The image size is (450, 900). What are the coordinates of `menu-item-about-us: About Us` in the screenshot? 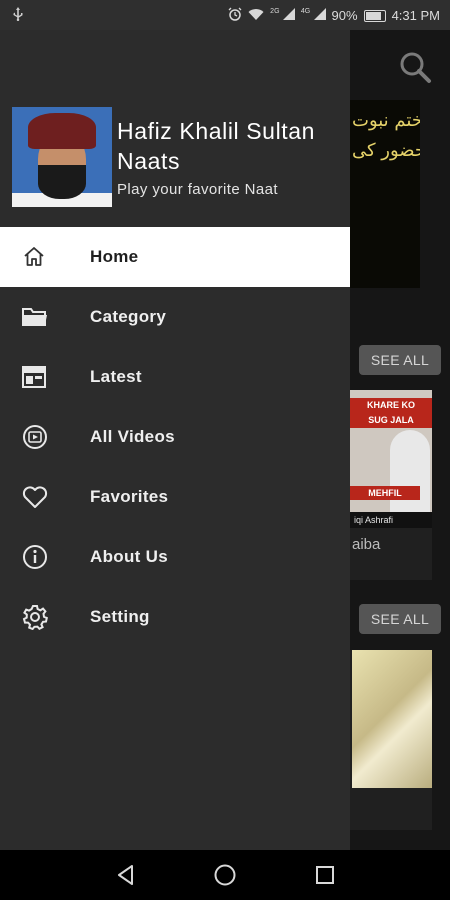 It's located at (175, 557).